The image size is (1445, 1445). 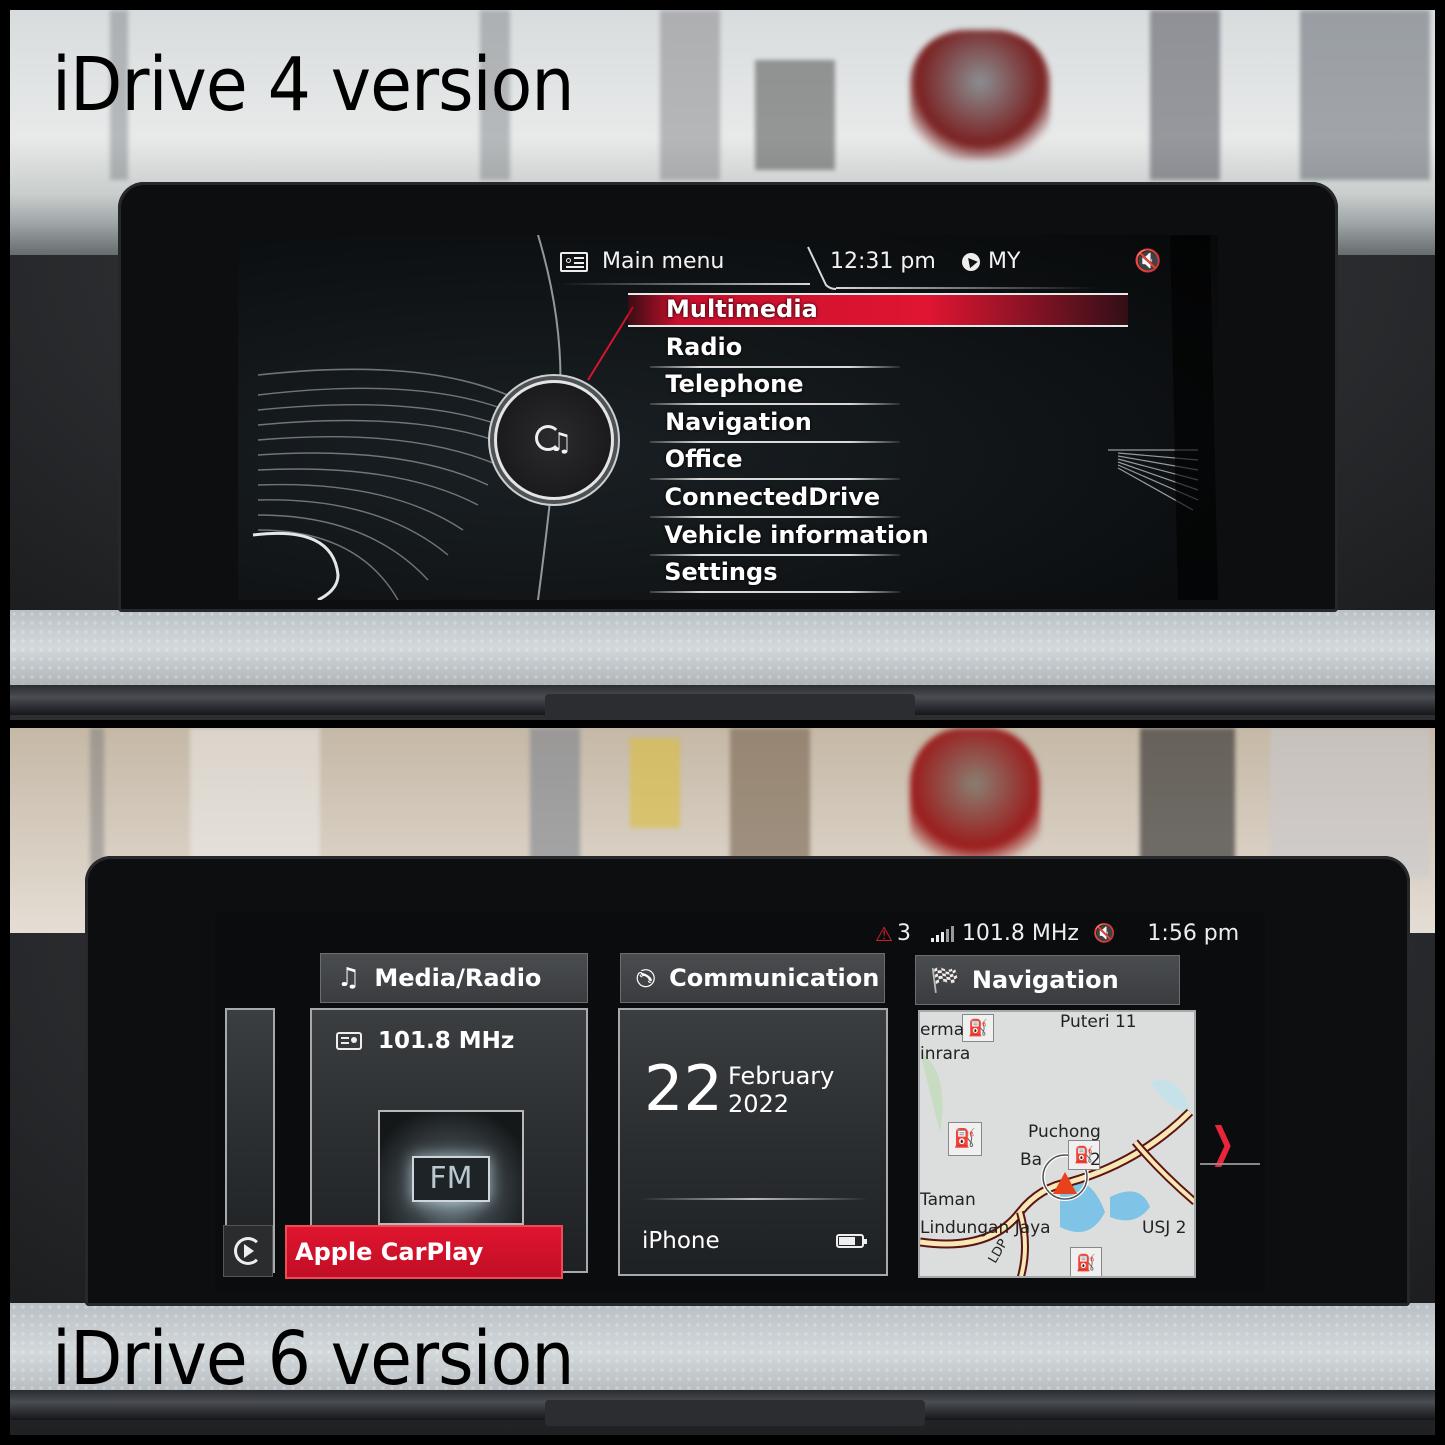 I want to click on status-frequency: 101.8 MHz, so click(x=1020, y=933).